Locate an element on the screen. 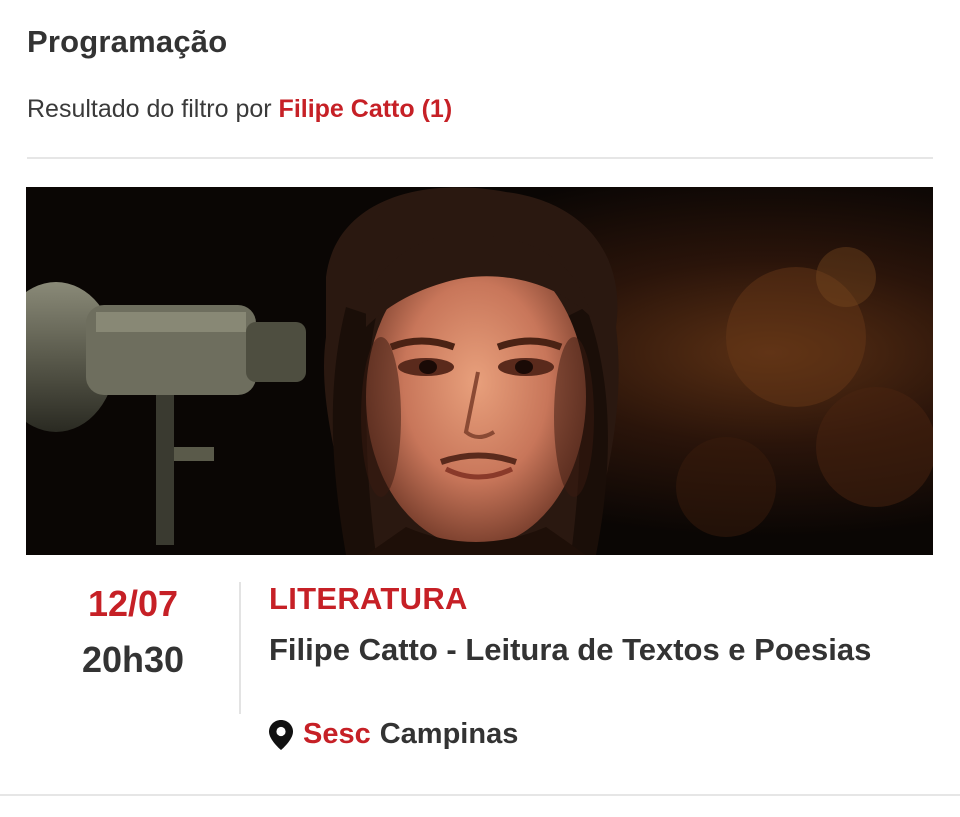 Image resolution: width=960 pixels, height=817 pixels. info-separator is located at coordinates (240, 648).